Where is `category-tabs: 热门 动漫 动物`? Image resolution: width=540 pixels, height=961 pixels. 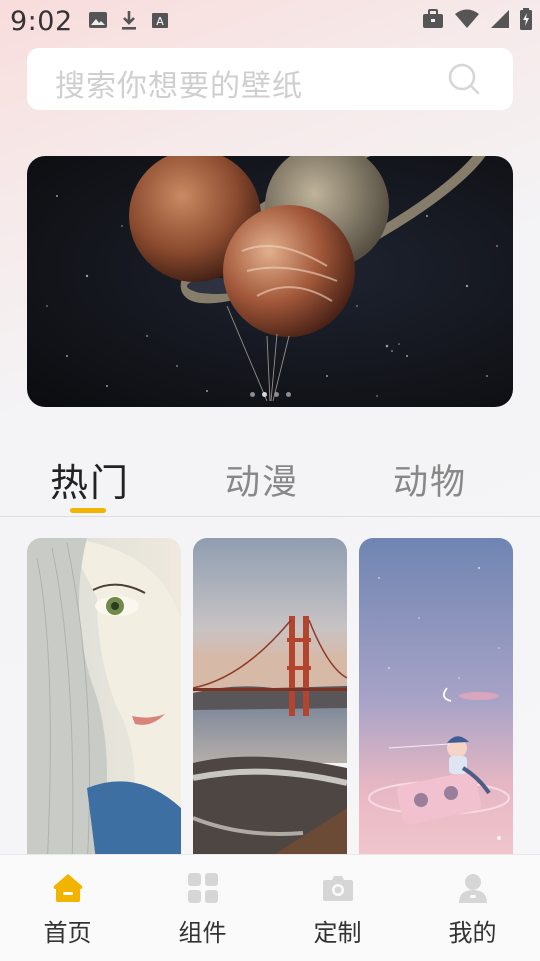
category-tabs: 热门 动漫 动物 is located at coordinates (270, 483).